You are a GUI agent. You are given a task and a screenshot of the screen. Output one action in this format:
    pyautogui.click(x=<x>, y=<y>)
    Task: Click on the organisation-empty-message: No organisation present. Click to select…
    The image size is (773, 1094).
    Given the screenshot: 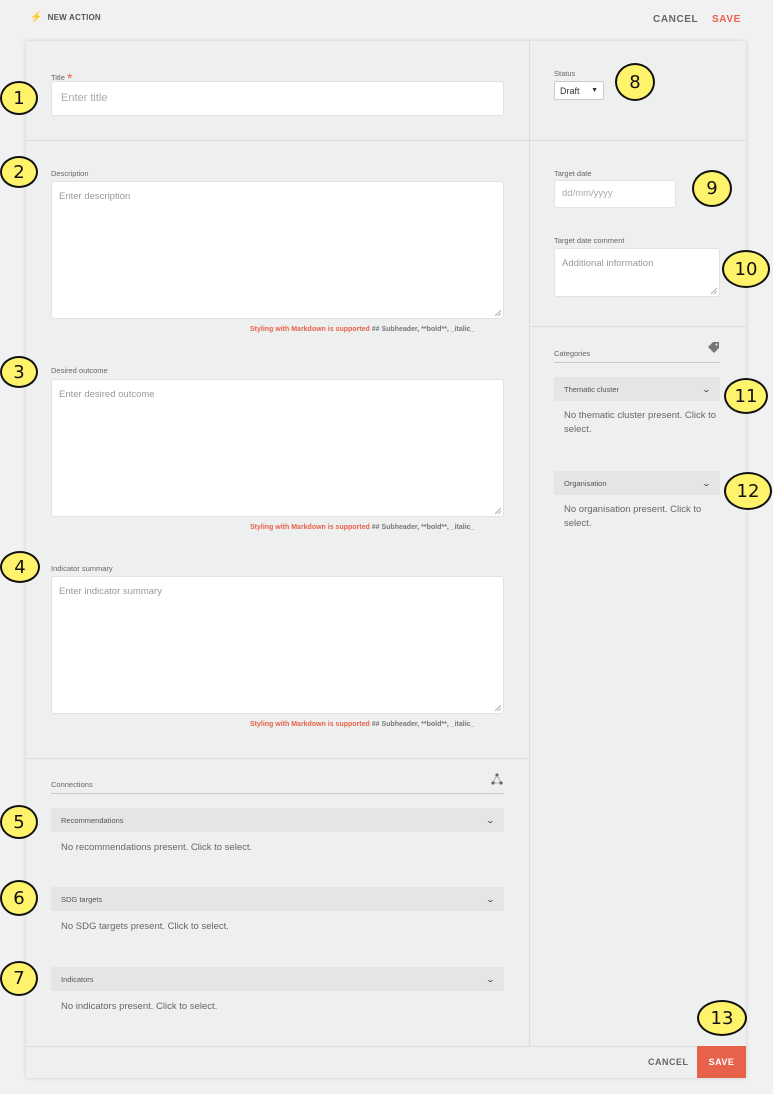 What is the action you would take?
    pyautogui.click(x=639, y=517)
    